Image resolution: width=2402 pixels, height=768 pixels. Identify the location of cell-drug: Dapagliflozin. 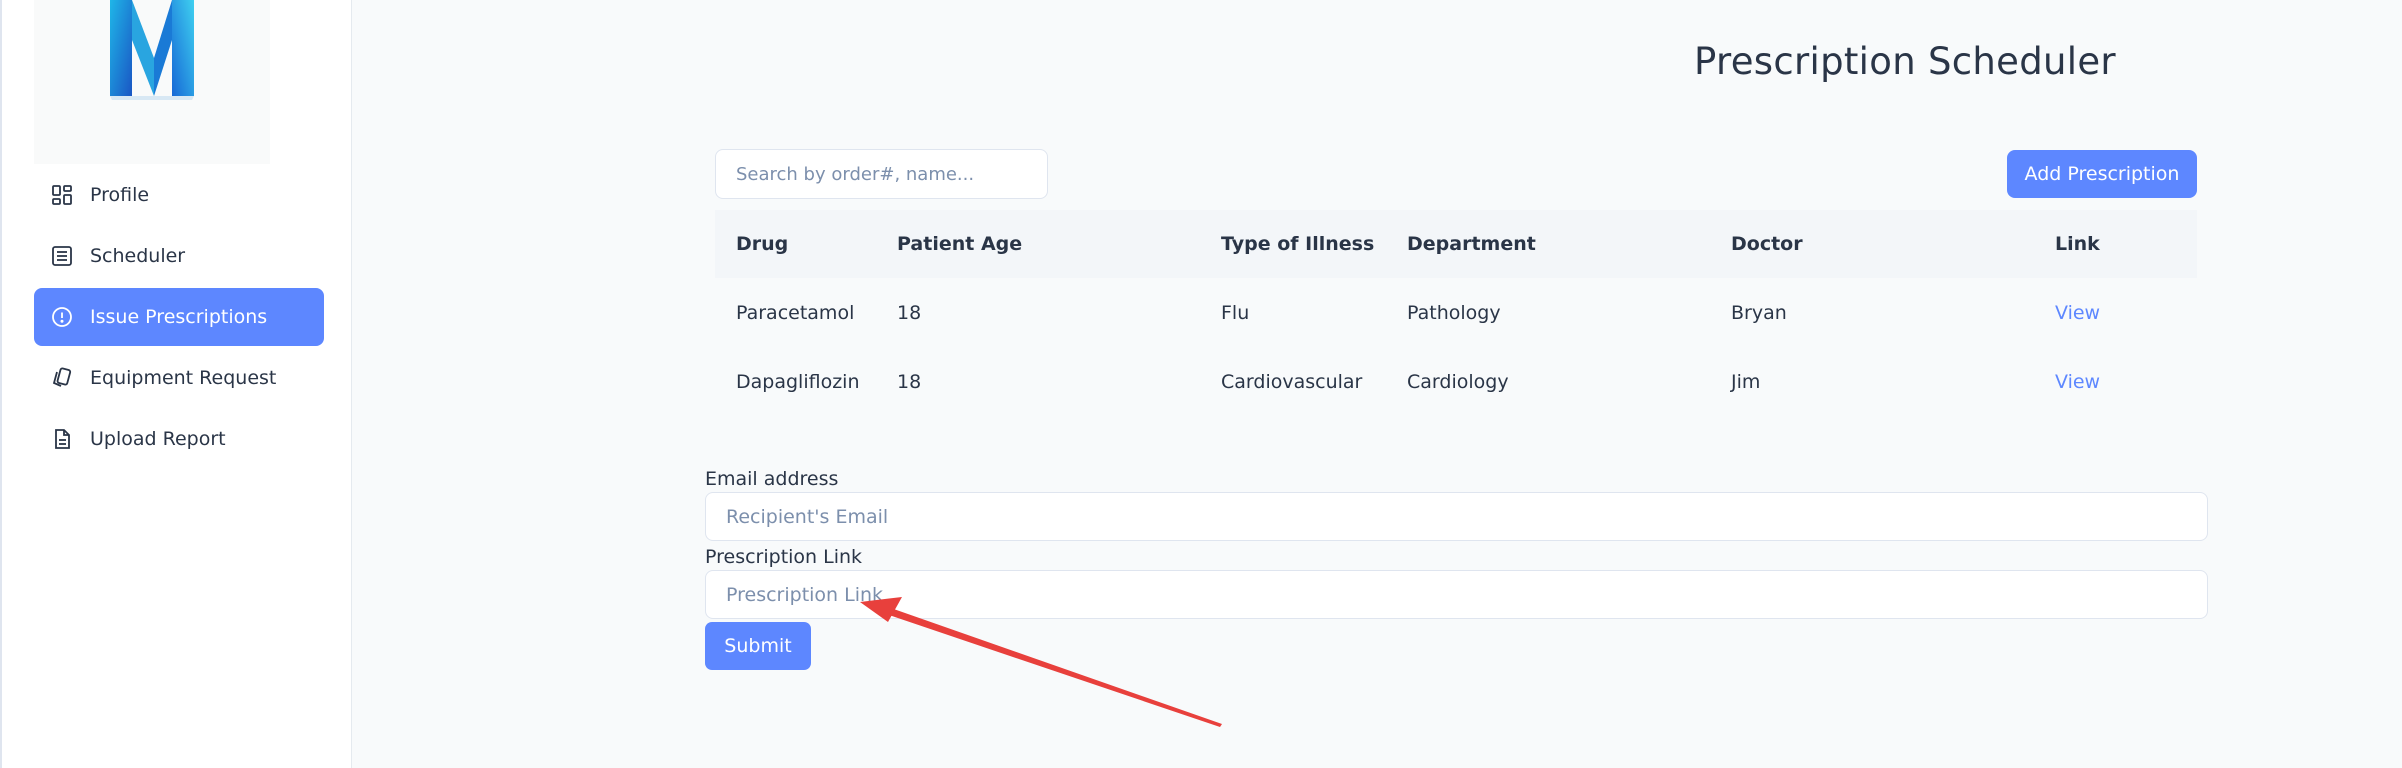
(798, 381).